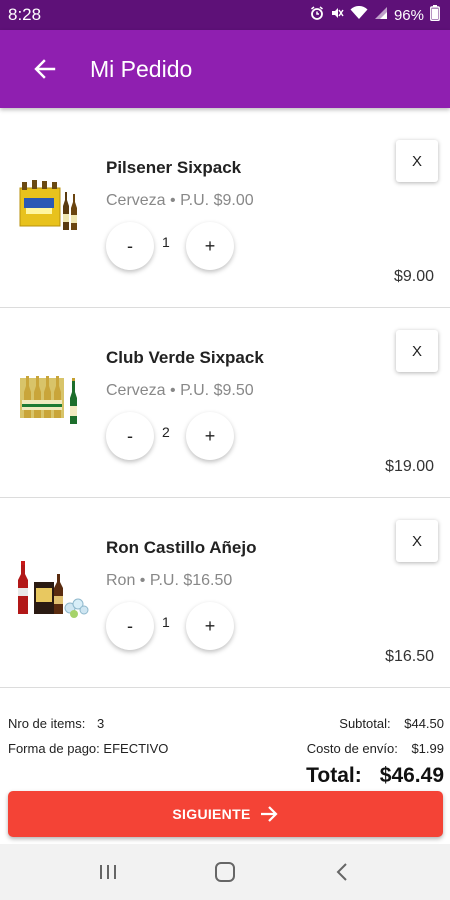 The image size is (450, 900). I want to click on recent-apps-icon, so click(108, 872).